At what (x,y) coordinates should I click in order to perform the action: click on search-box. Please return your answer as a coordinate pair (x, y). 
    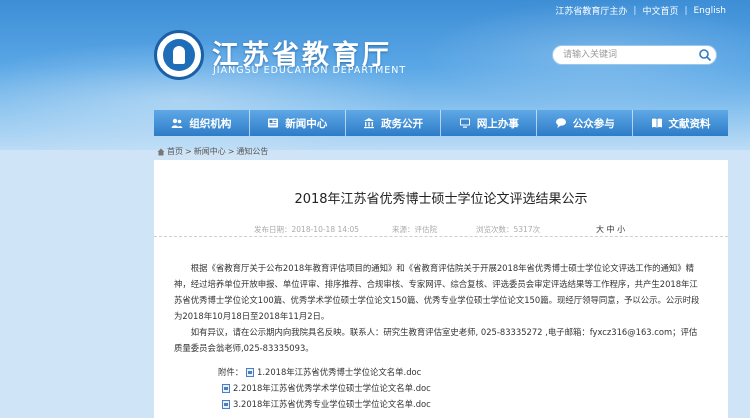
    Looking at the image, I should click on (634, 55).